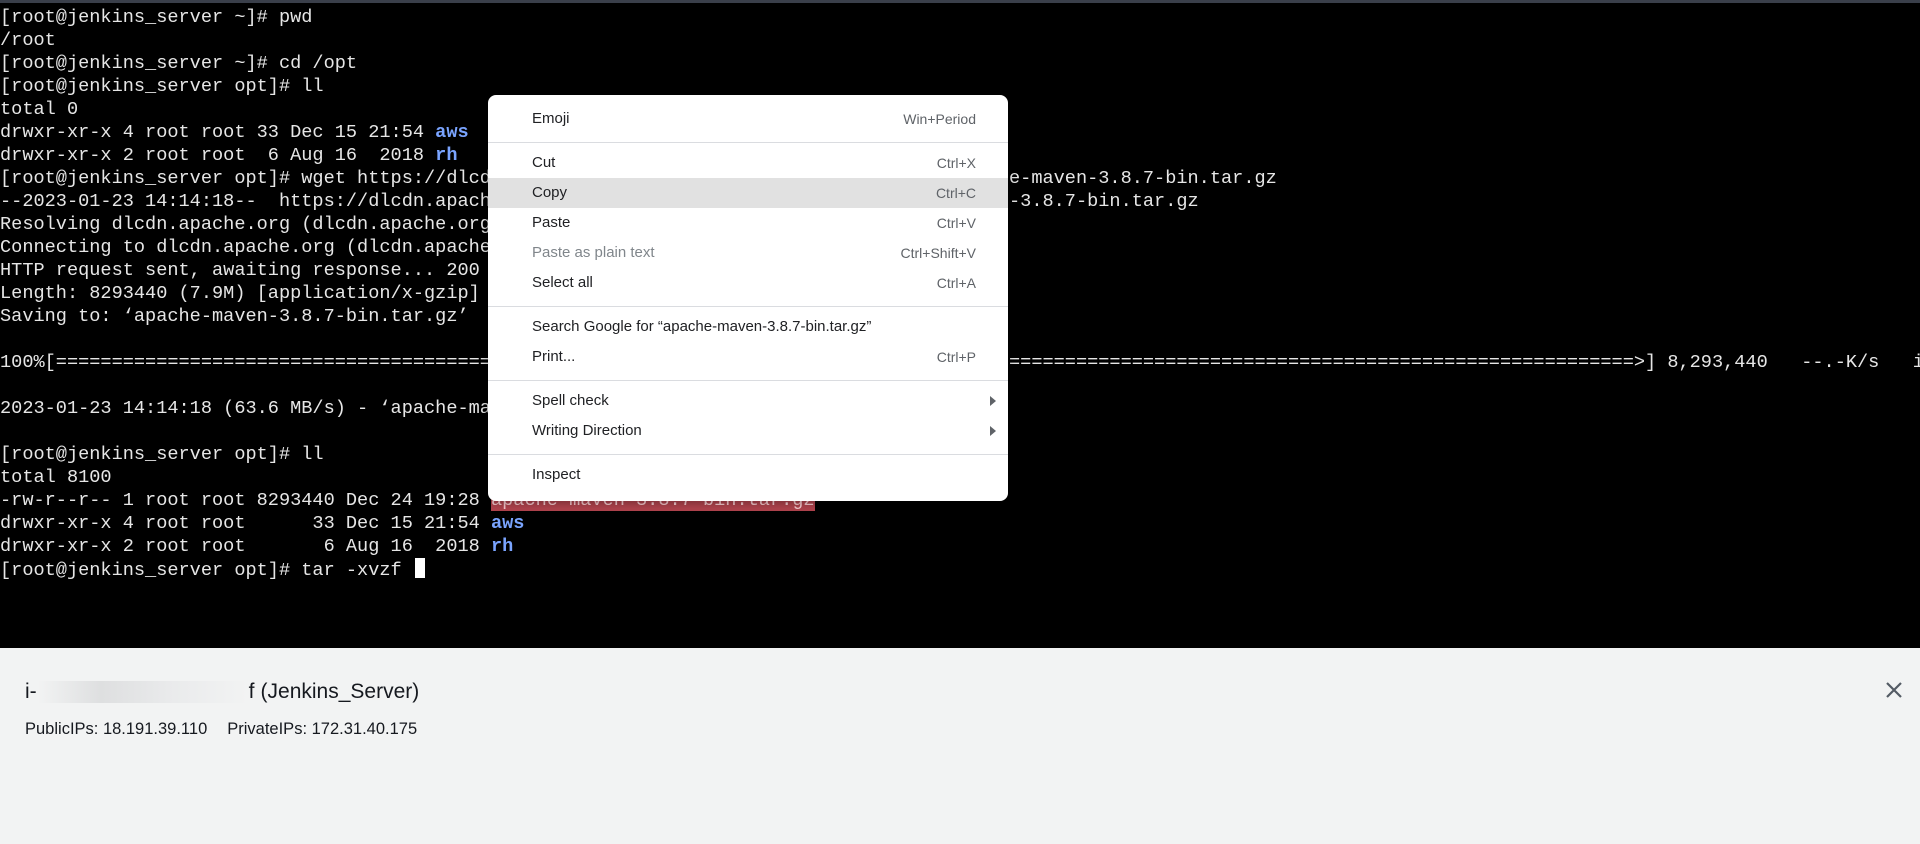 The width and height of the screenshot is (1920, 844). Describe the element at coordinates (748, 283) in the screenshot. I see `menu-item-select-all: Select all Ctrl+A` at that location.